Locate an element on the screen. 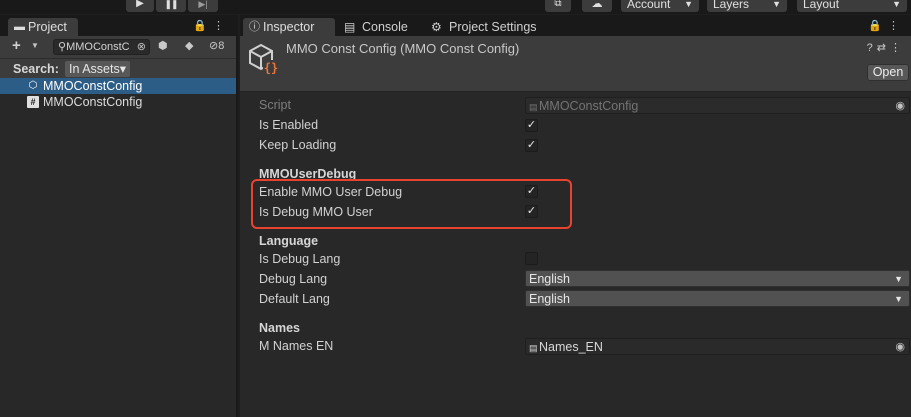 The height and width of the screenshot is (417, 911). scriptable-object-icon: {} is located at coordinates (264, 59).